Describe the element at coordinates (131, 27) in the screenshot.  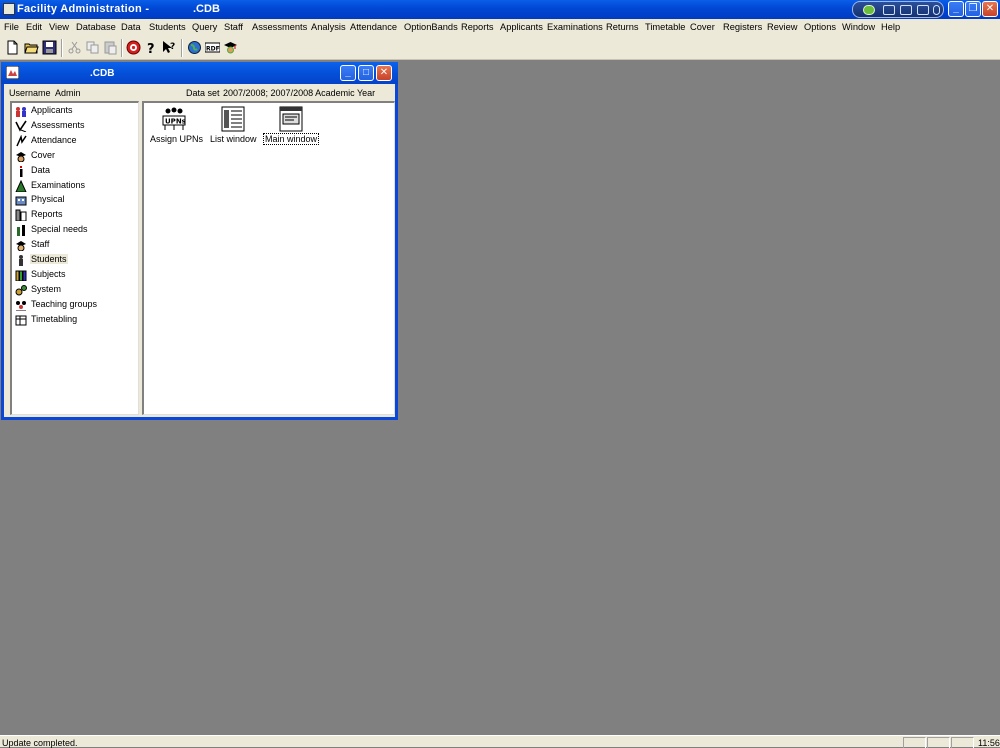
I see `menu-data: Data` at that location.